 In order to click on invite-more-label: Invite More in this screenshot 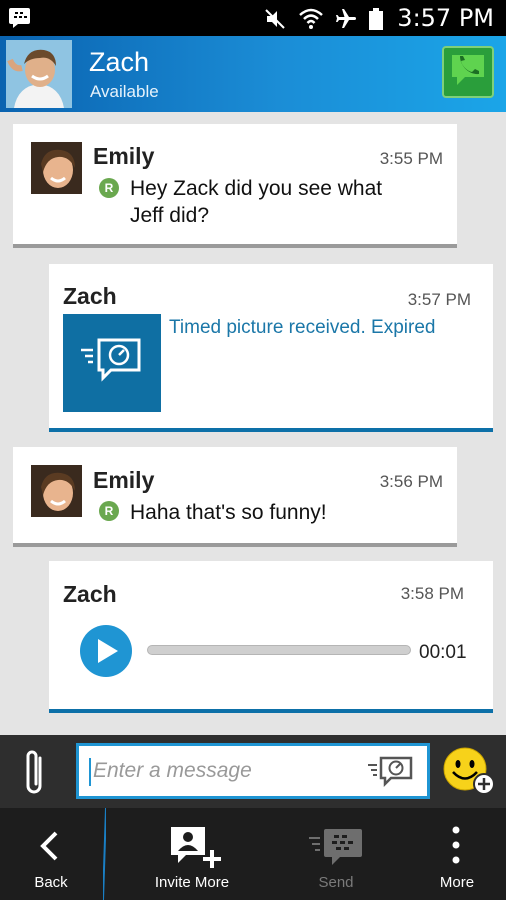, I will do `click(192, 882)`.